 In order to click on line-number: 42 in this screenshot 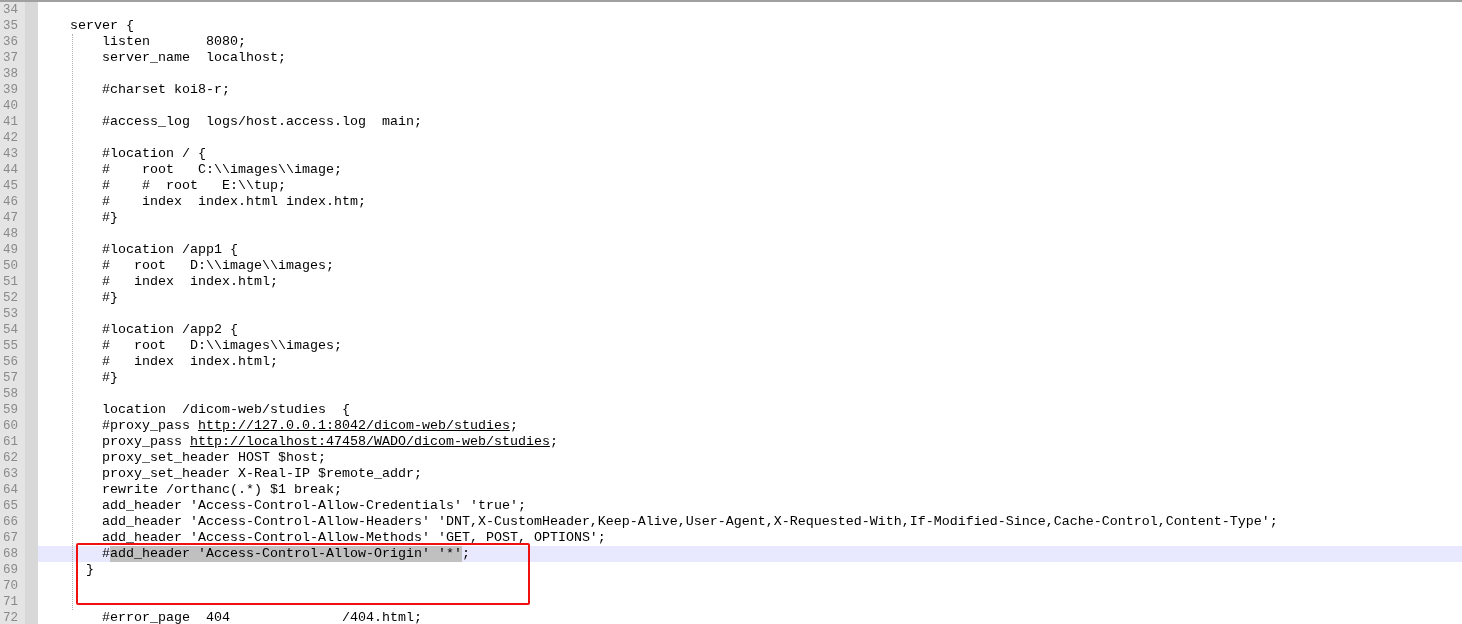, I will do `click(10, 138)`.